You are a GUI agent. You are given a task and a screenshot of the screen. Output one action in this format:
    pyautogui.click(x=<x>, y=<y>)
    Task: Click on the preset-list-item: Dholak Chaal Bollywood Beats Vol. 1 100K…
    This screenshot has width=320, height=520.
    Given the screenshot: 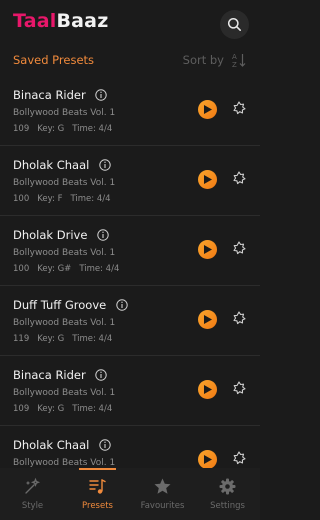 What is the action you would take?
    pyautogui.click(x=130, y=447)
    